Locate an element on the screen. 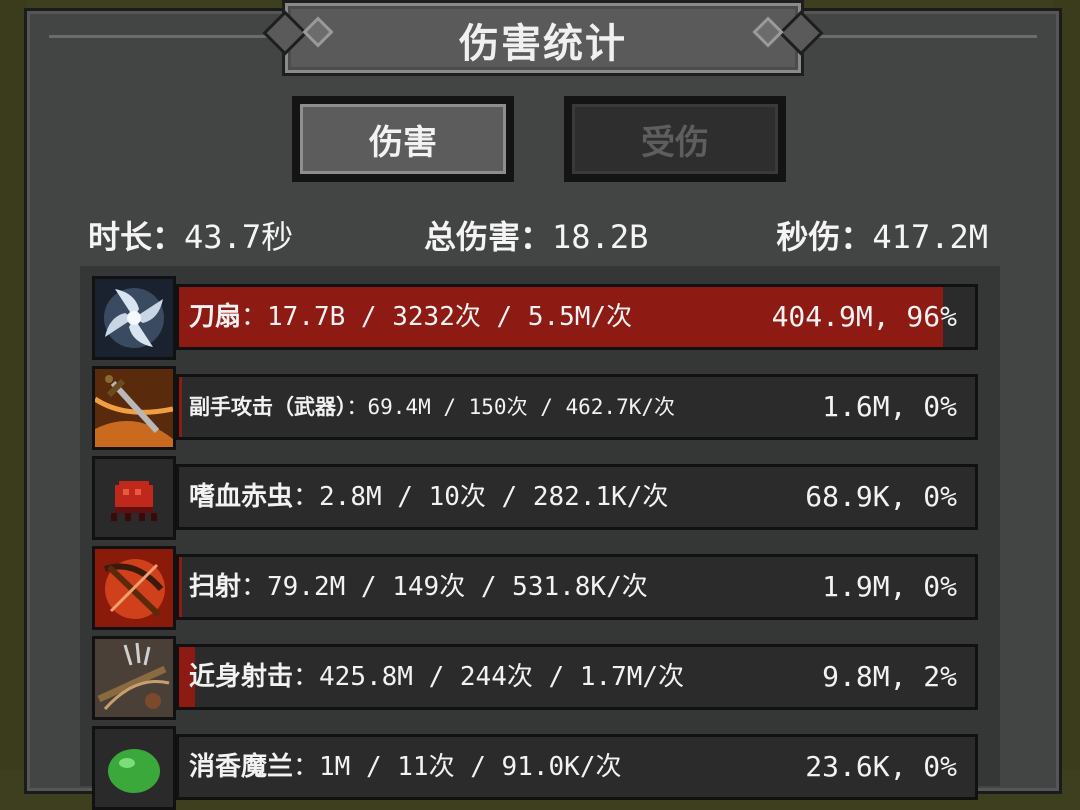  tab-damage: 伤害 is located at coordinates (403, 139).